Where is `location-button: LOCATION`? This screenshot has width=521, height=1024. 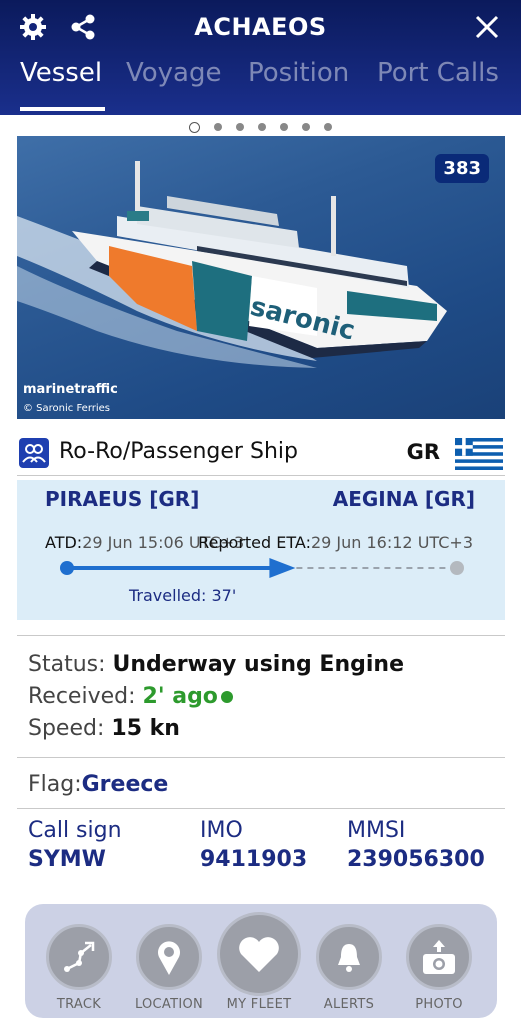 location-button: LOCATION is located at coordinates (169, 961).